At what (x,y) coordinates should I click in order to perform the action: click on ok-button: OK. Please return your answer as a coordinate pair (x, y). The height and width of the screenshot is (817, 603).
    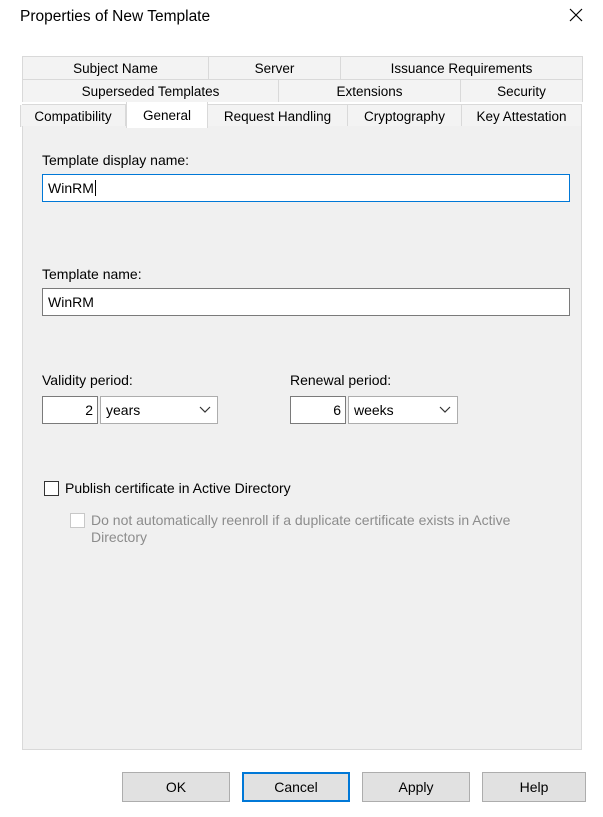
    Looking at the image, I should click on (176, 787).